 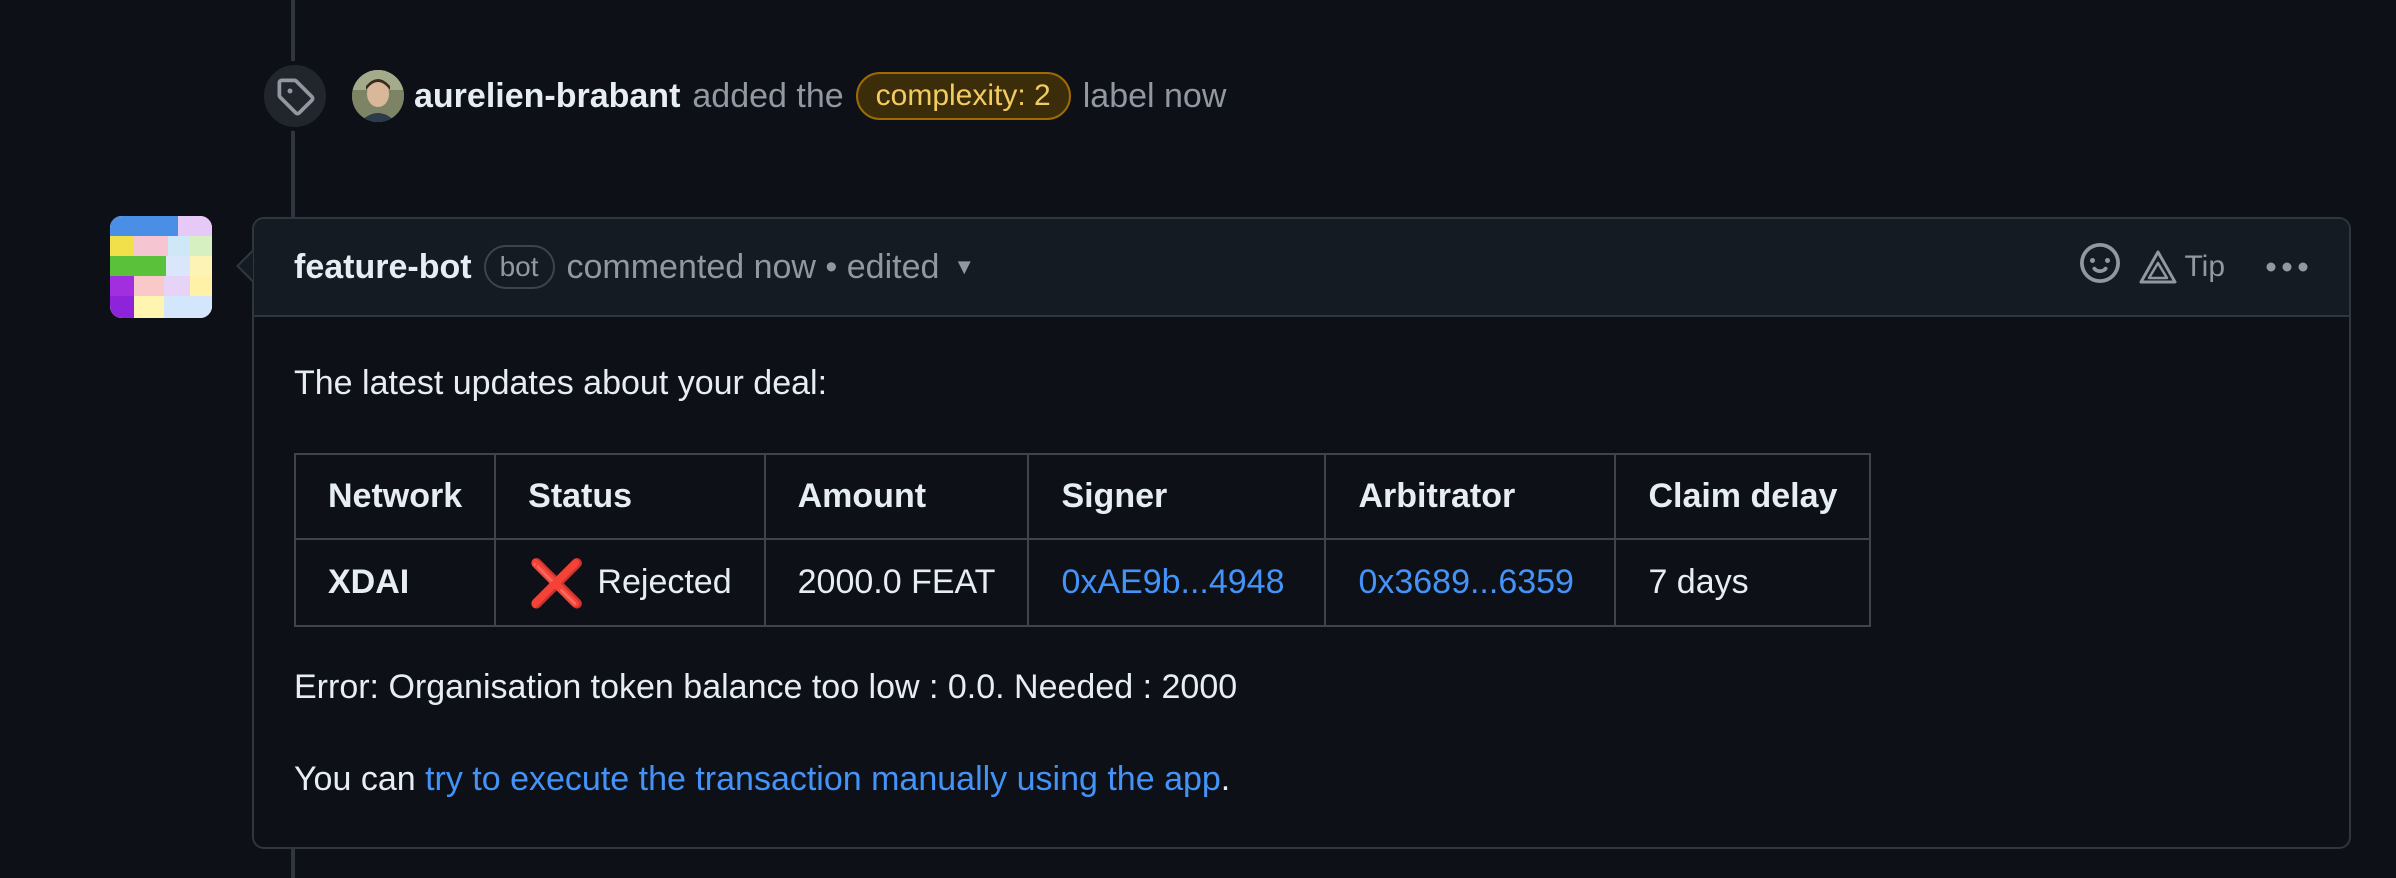 What do you see at coordinates (753, 267) in the screenshot?
I see `comment-meta: commented now • edited` at bounding box center [753, 267].